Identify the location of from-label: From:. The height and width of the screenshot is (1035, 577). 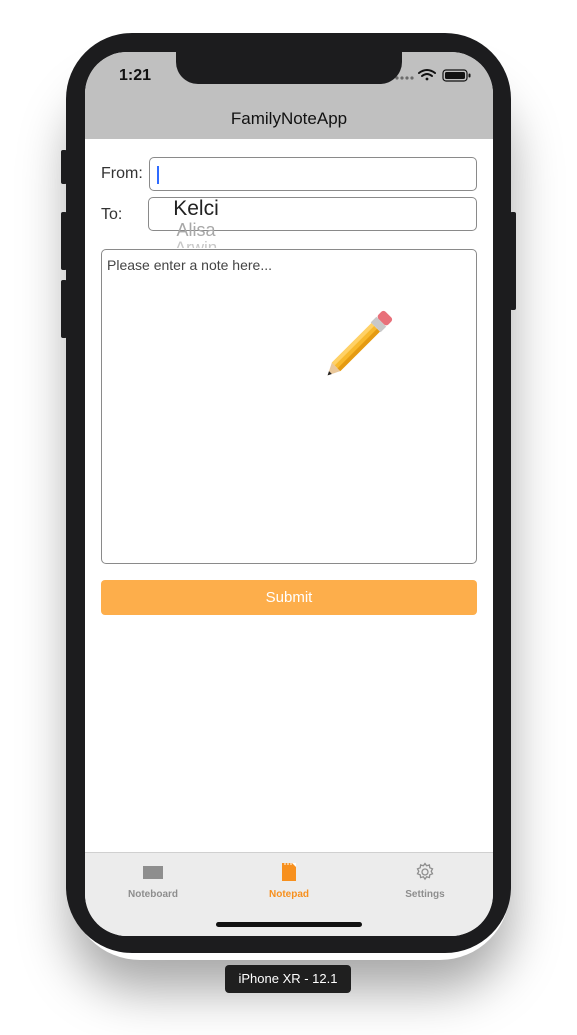
(122, 173).